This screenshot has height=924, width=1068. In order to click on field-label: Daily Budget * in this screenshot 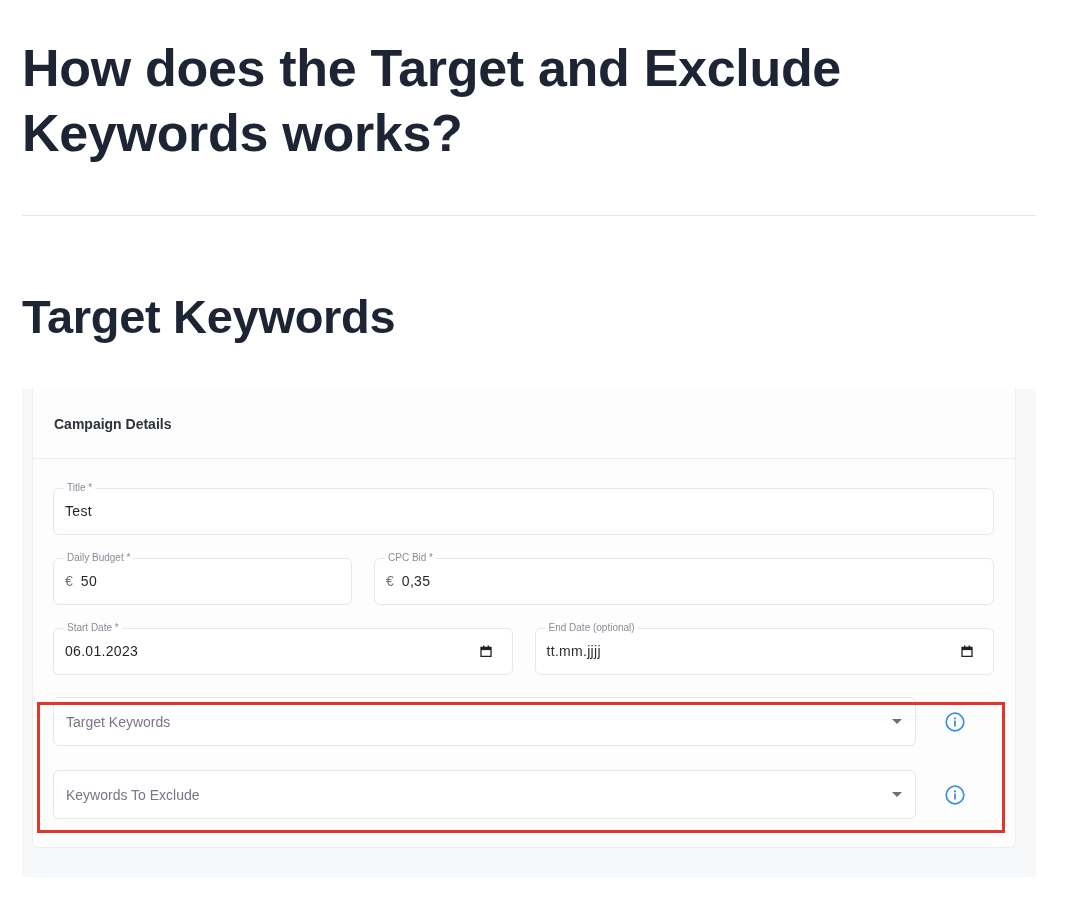, I will do `click(99, 558)`.